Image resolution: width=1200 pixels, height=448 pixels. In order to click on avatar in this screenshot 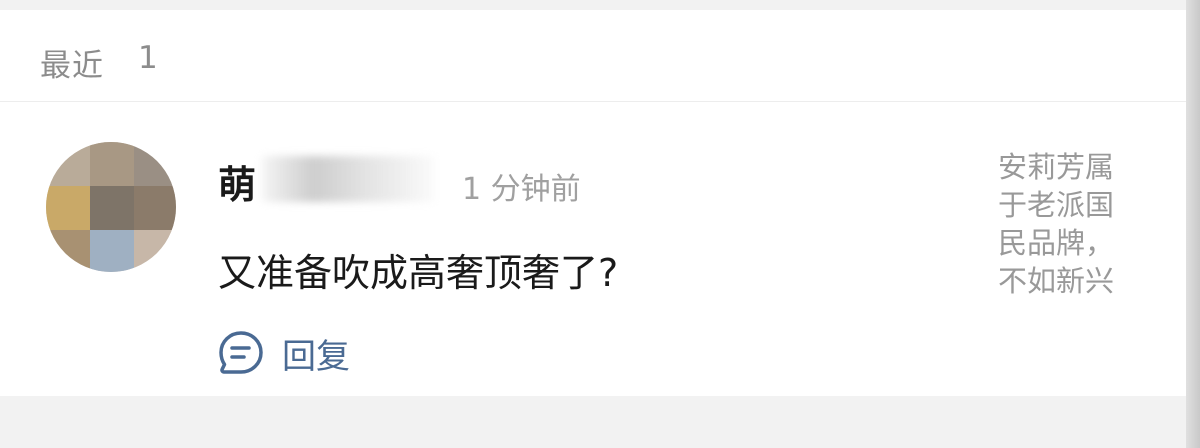, I will do `click(111, 207)`.